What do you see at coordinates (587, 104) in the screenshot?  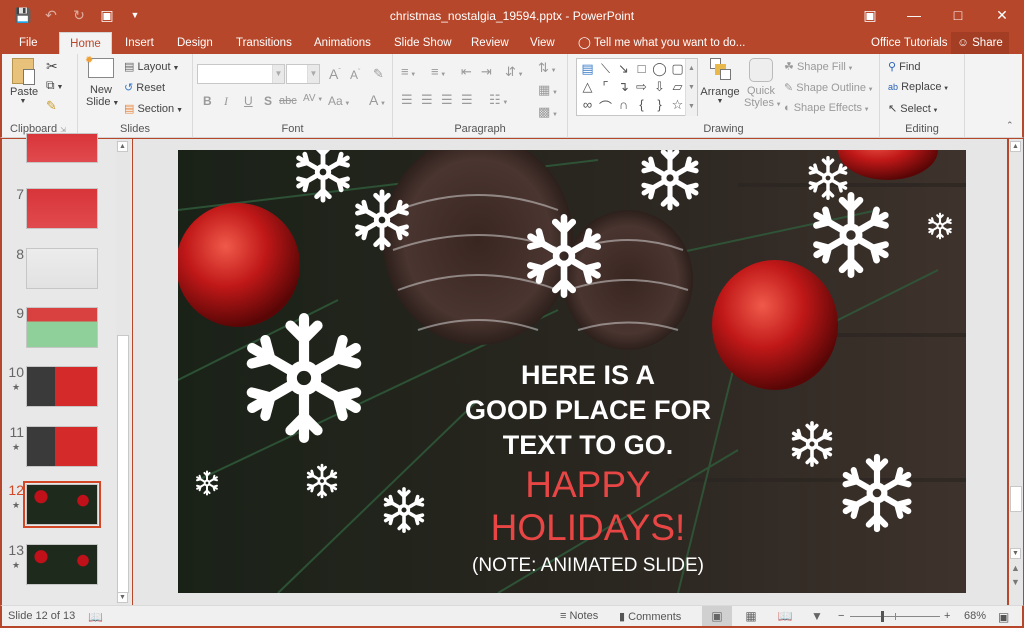 I see `freeform-shape-icon: ∞` at bounding box center [587, 104].